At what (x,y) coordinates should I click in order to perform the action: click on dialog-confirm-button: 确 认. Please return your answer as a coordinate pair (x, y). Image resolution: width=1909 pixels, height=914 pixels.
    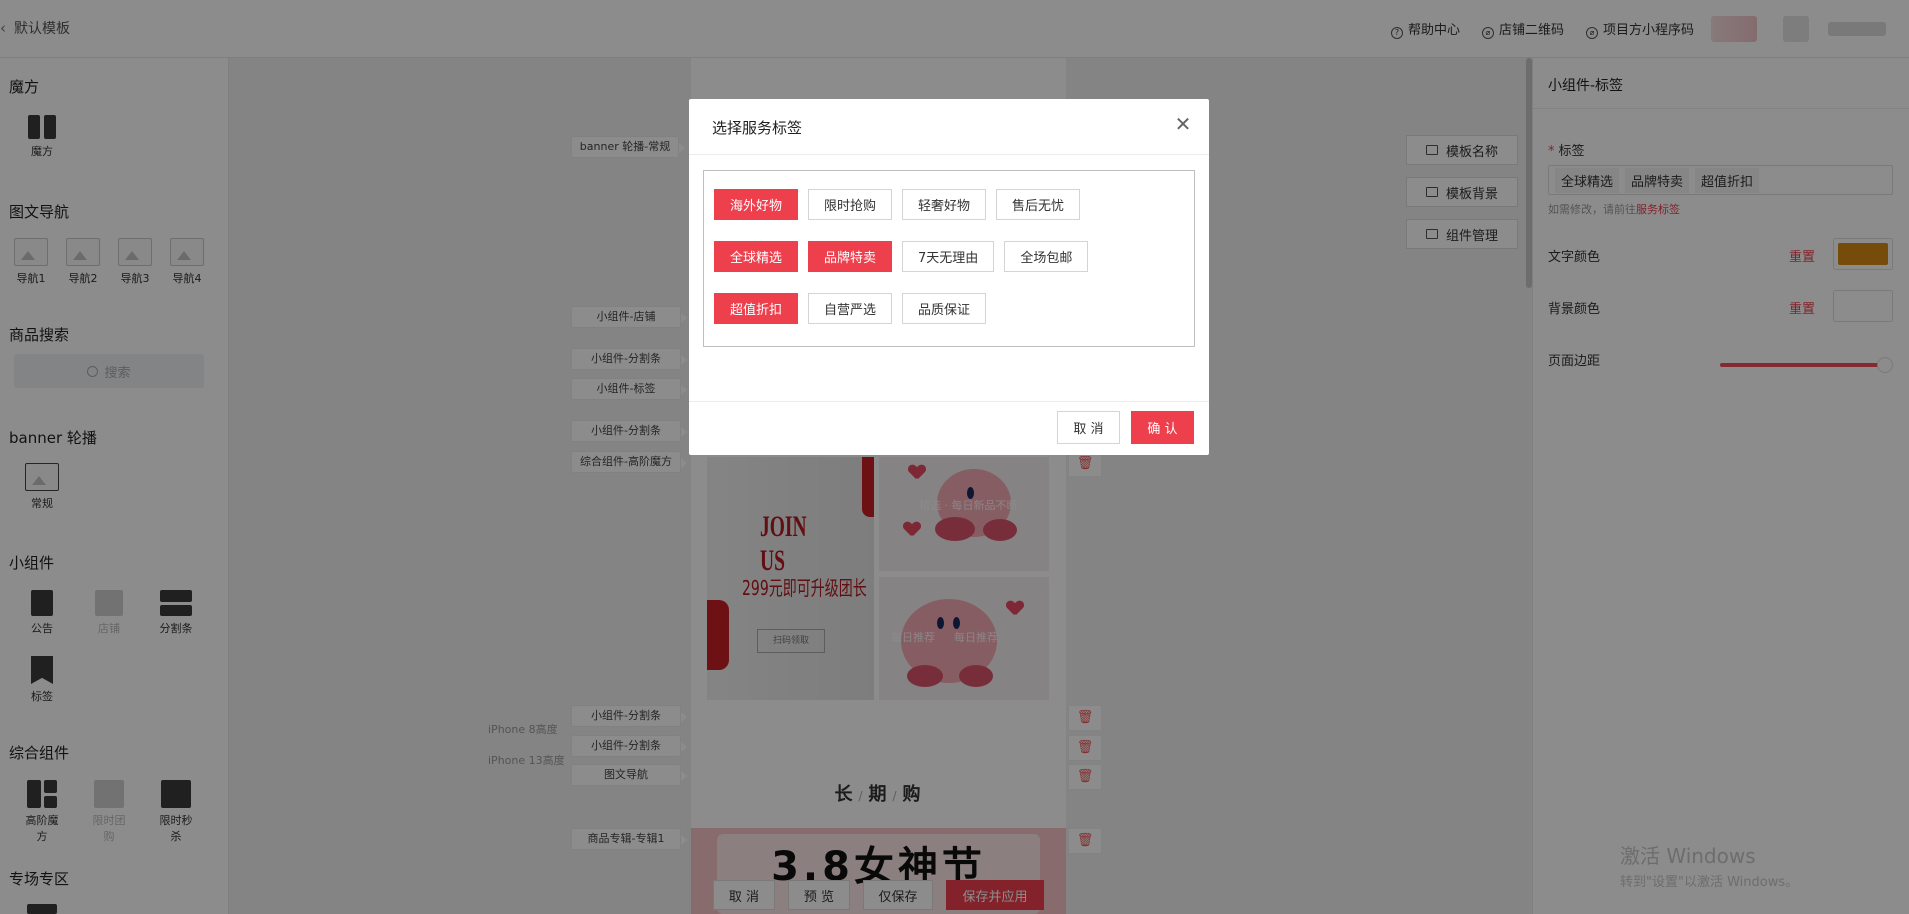
    Looking at the image, I should click on (1162, 427).